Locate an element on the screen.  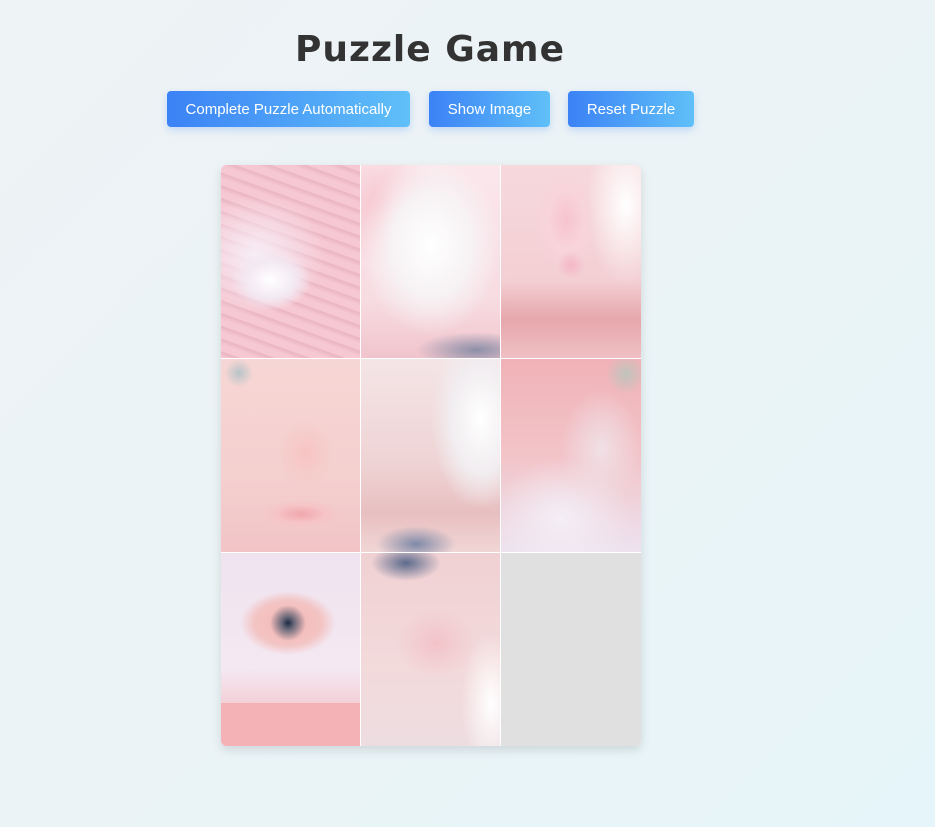
reset-puzzle-button: Reset Puzzle is located at coordinates (631, 109).